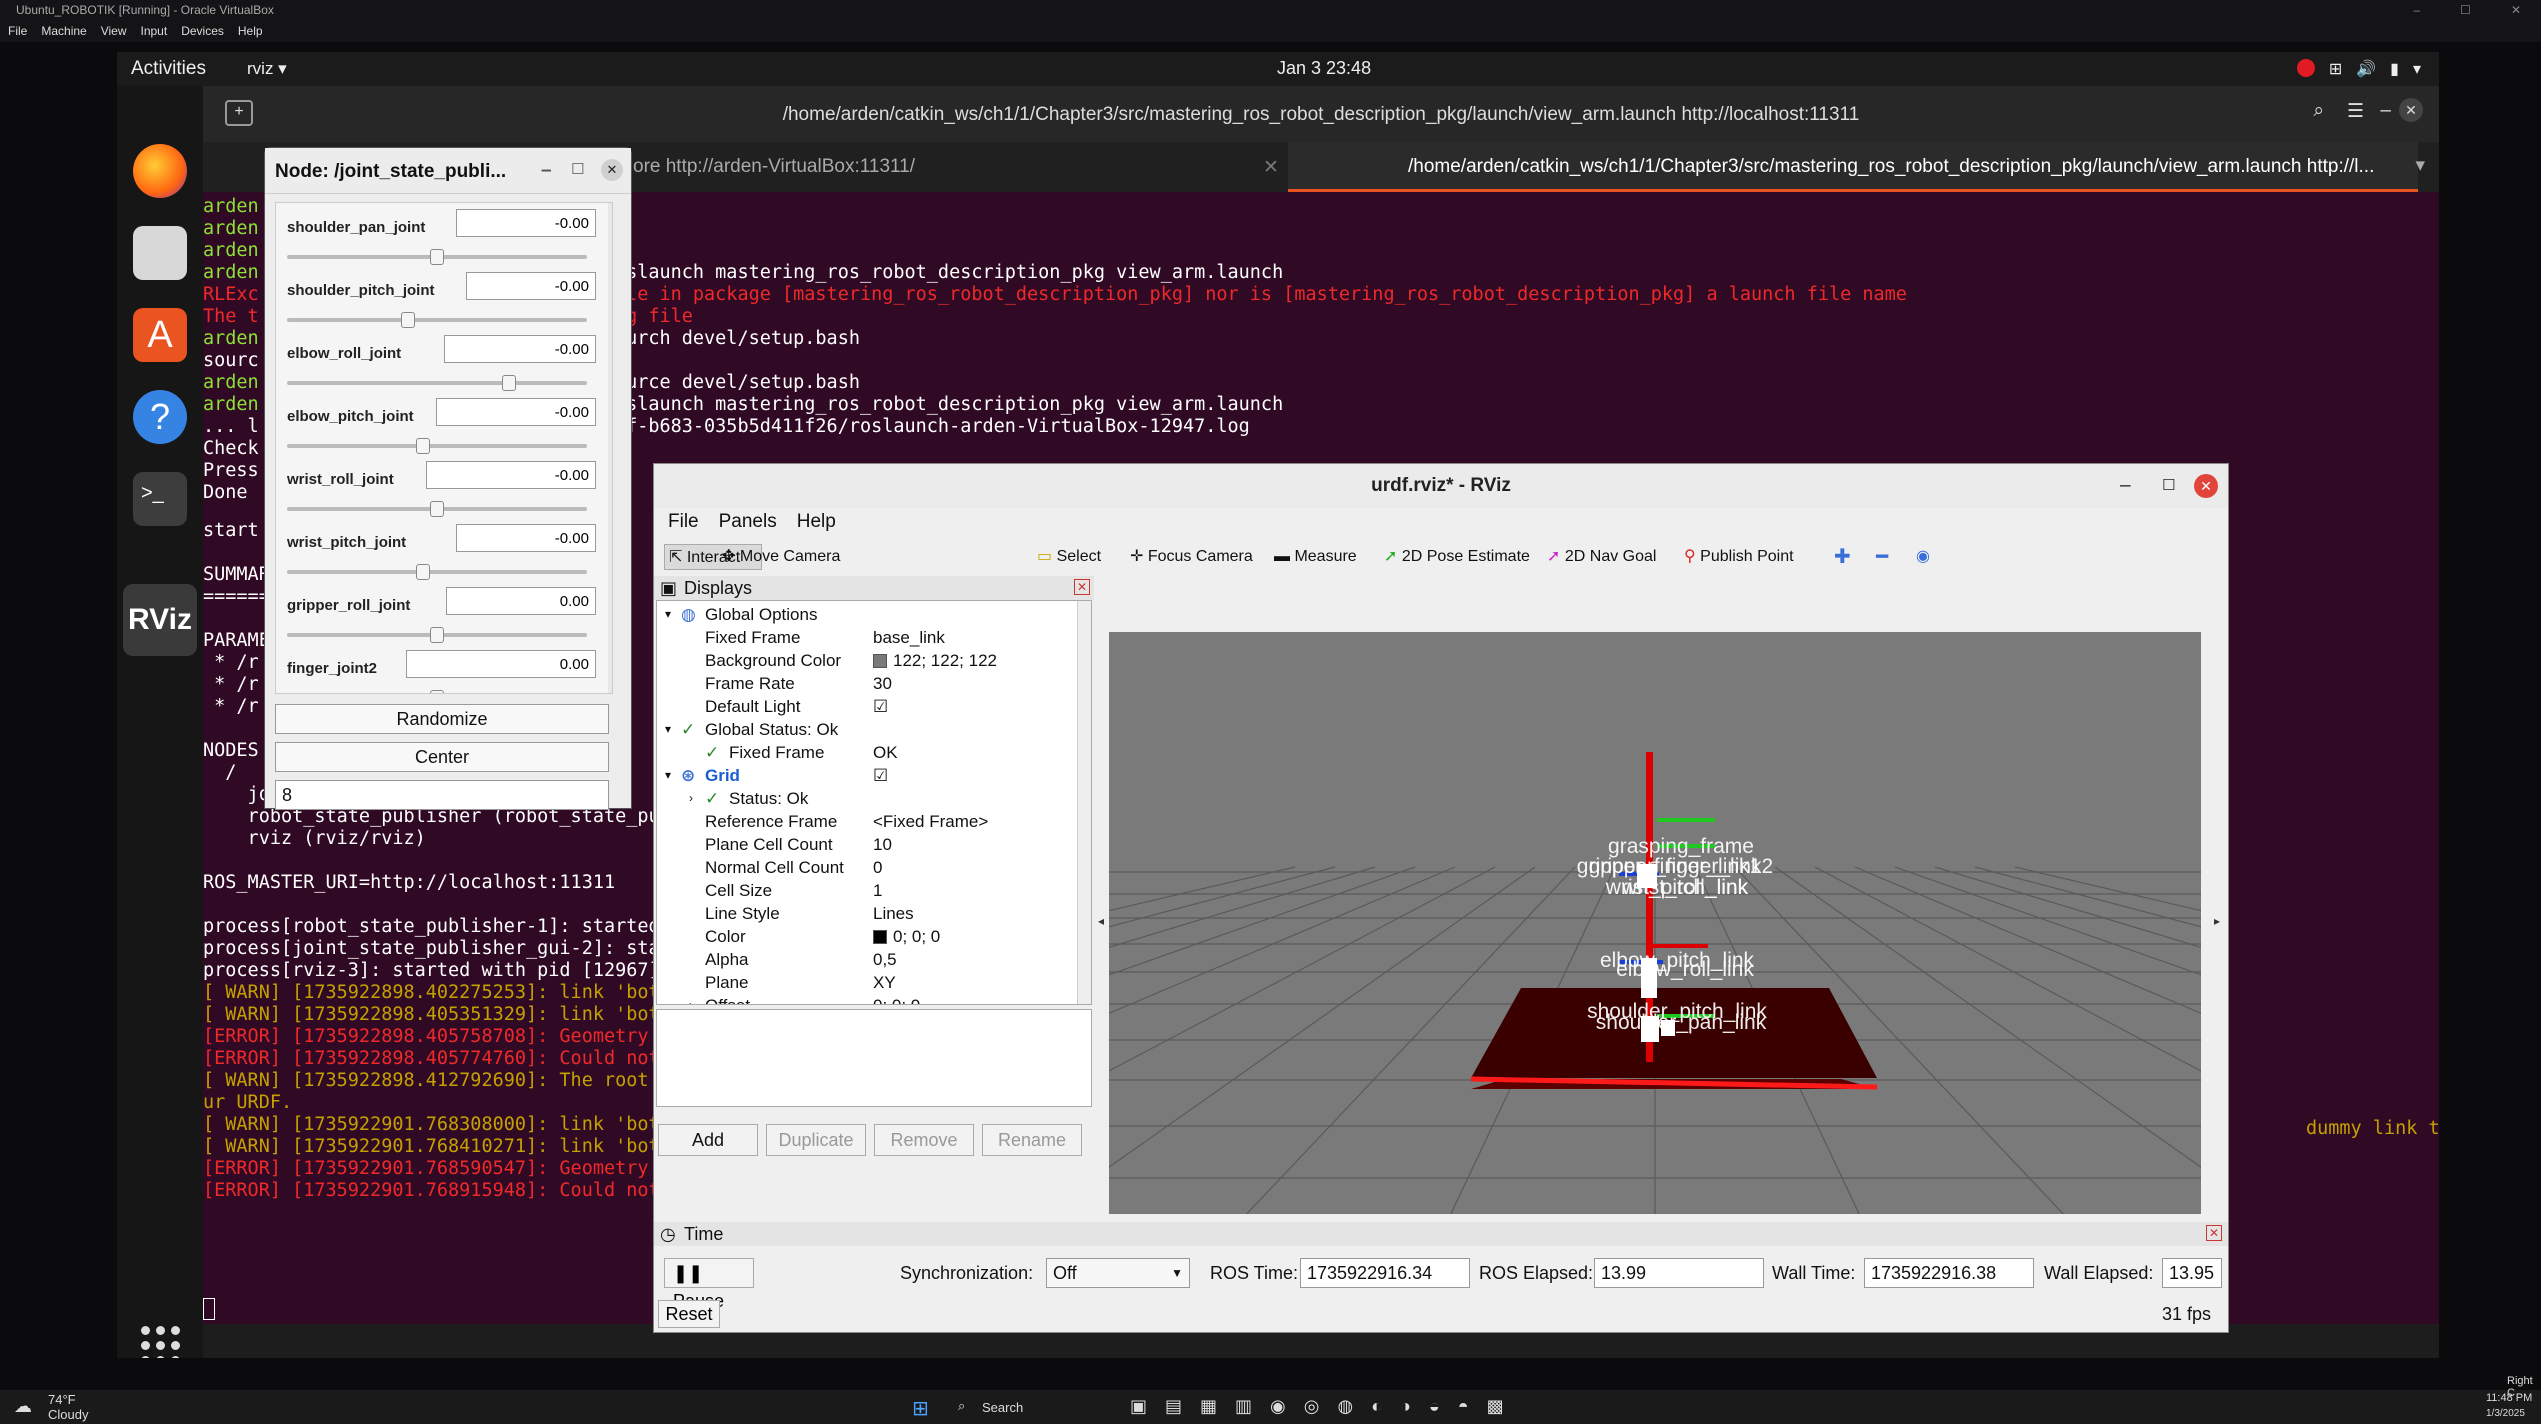  What do you see at coordinates (2420, 165) in the screenshot?
I see `tabs-menu-icon: ▾` at bounding box center [2420, 165].